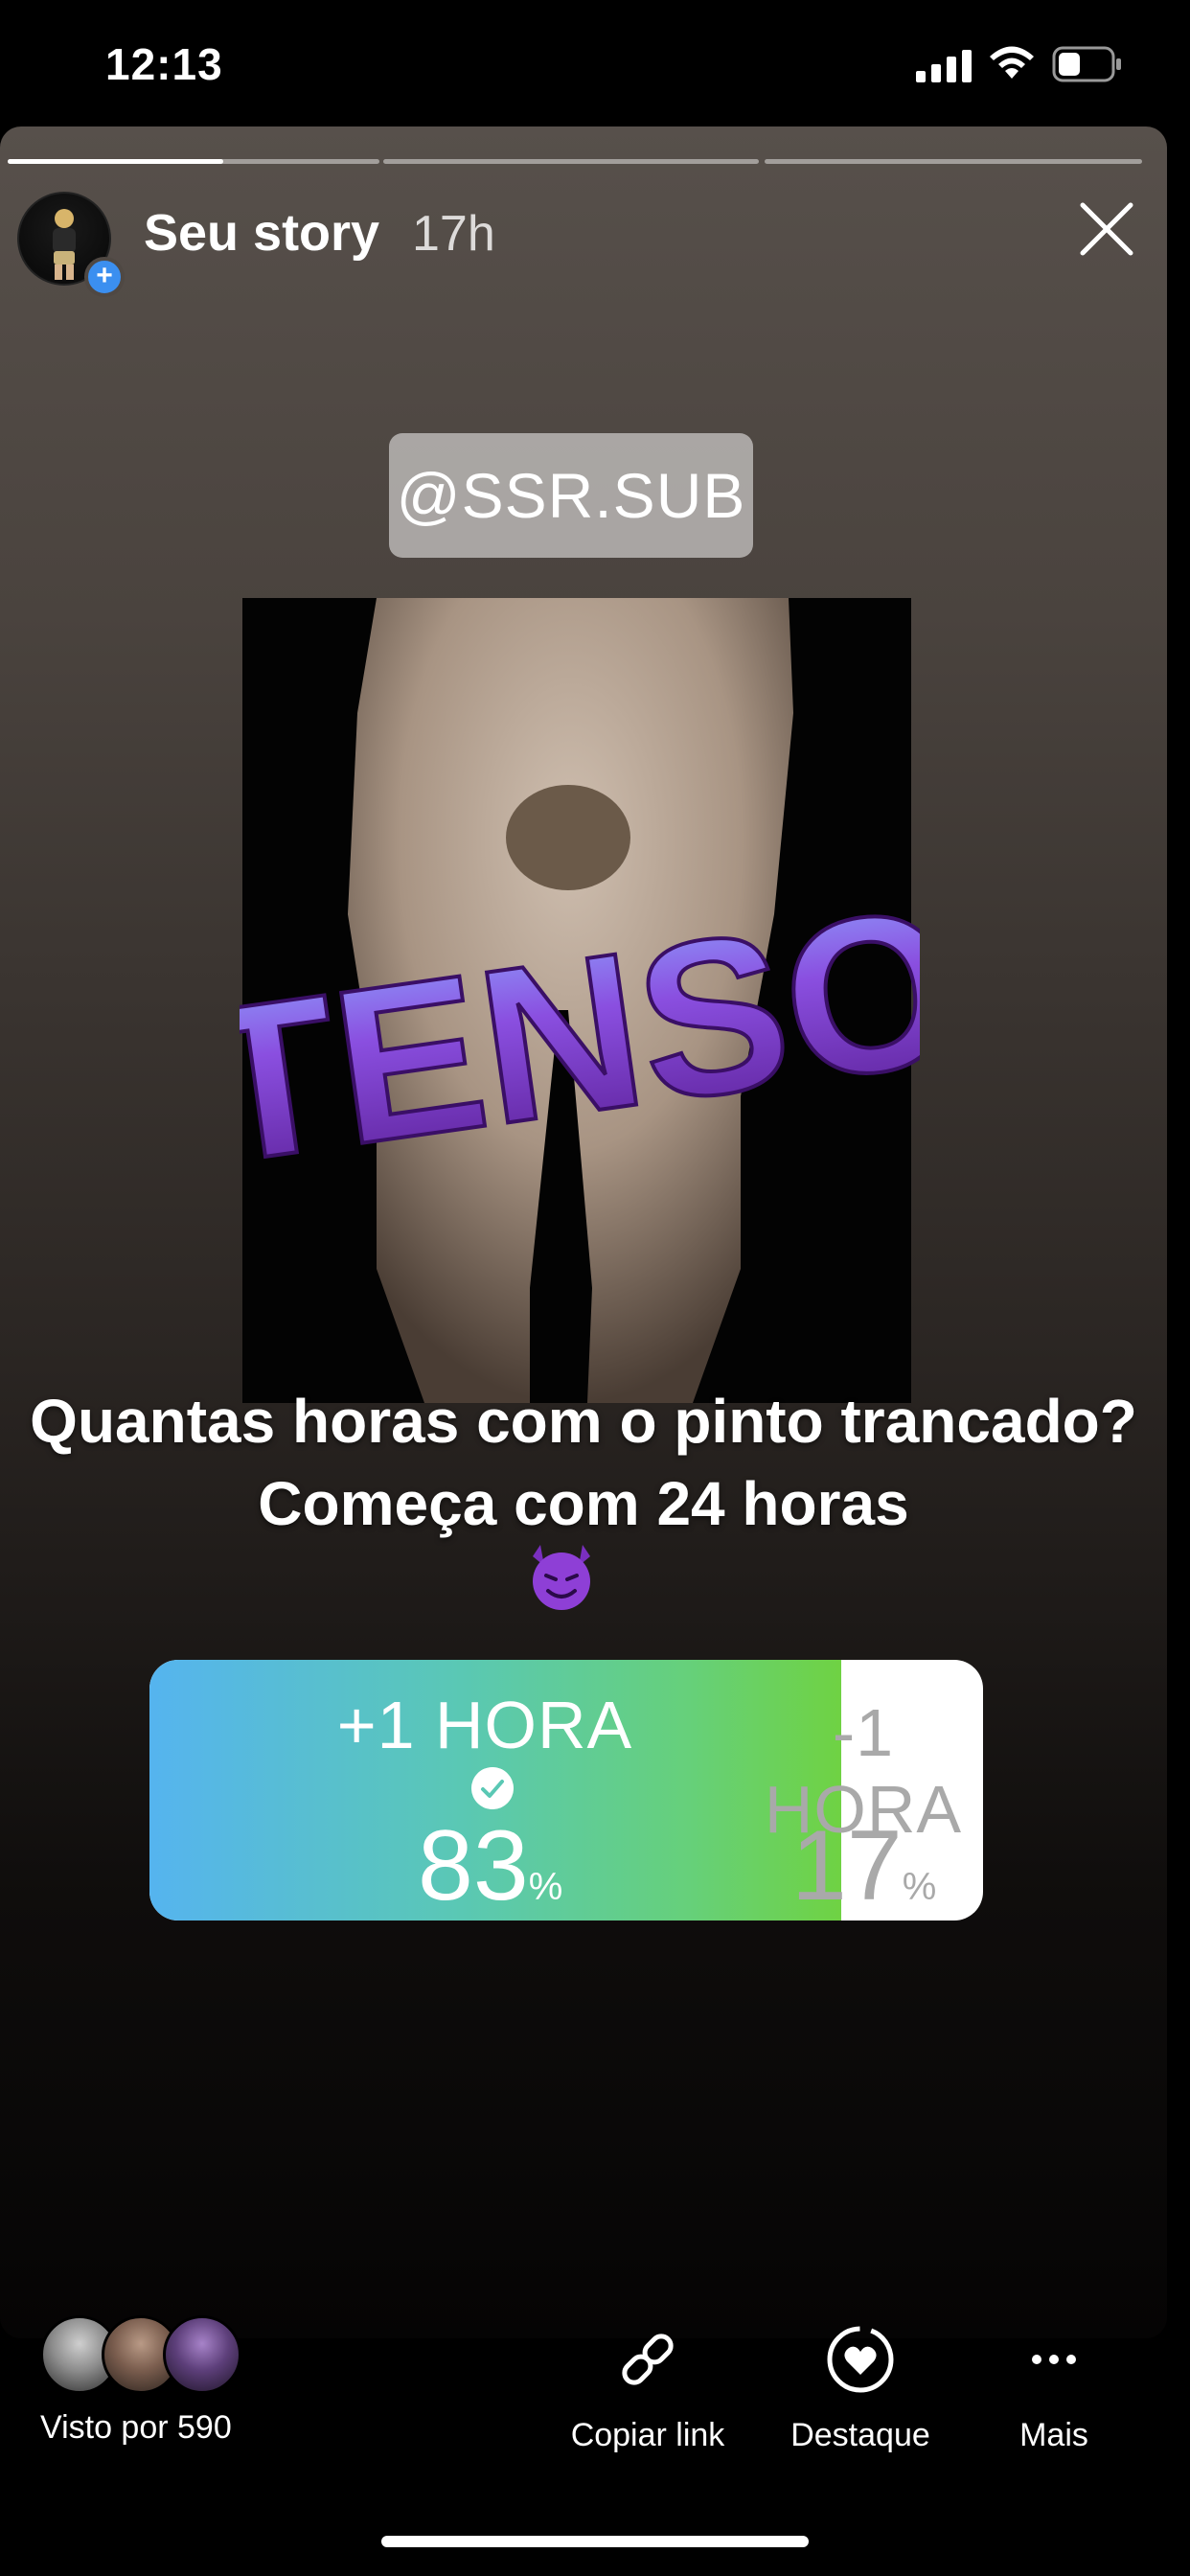 The width and height of the screenshot is (1190, 2576). I want to click on copy-link-label: Copiar link, so click(648, 2435).